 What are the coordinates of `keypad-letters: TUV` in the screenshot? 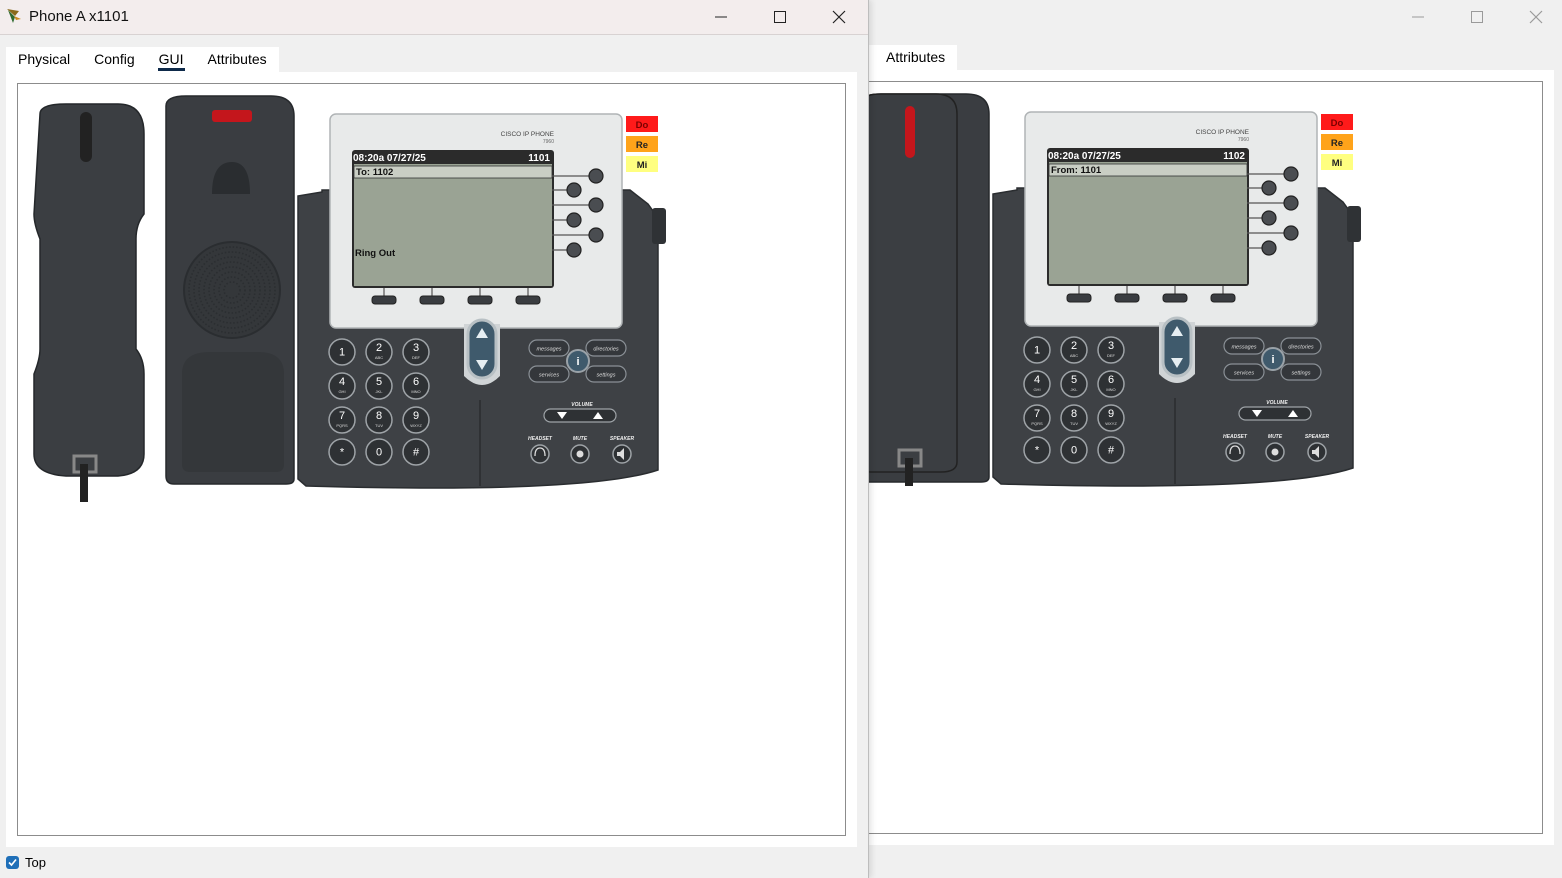 It's located at (1074, 423).